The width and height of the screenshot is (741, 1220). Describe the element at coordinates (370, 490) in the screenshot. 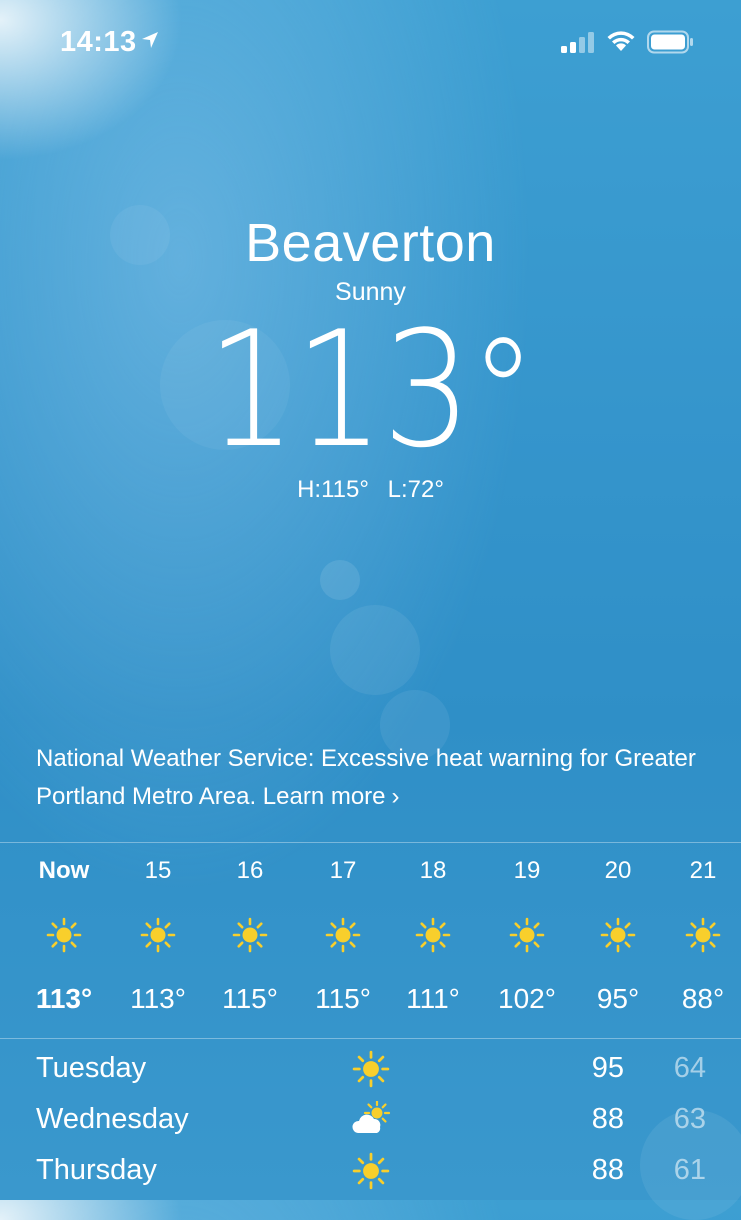

I see `high-low: H:115° L:72°` at that location.